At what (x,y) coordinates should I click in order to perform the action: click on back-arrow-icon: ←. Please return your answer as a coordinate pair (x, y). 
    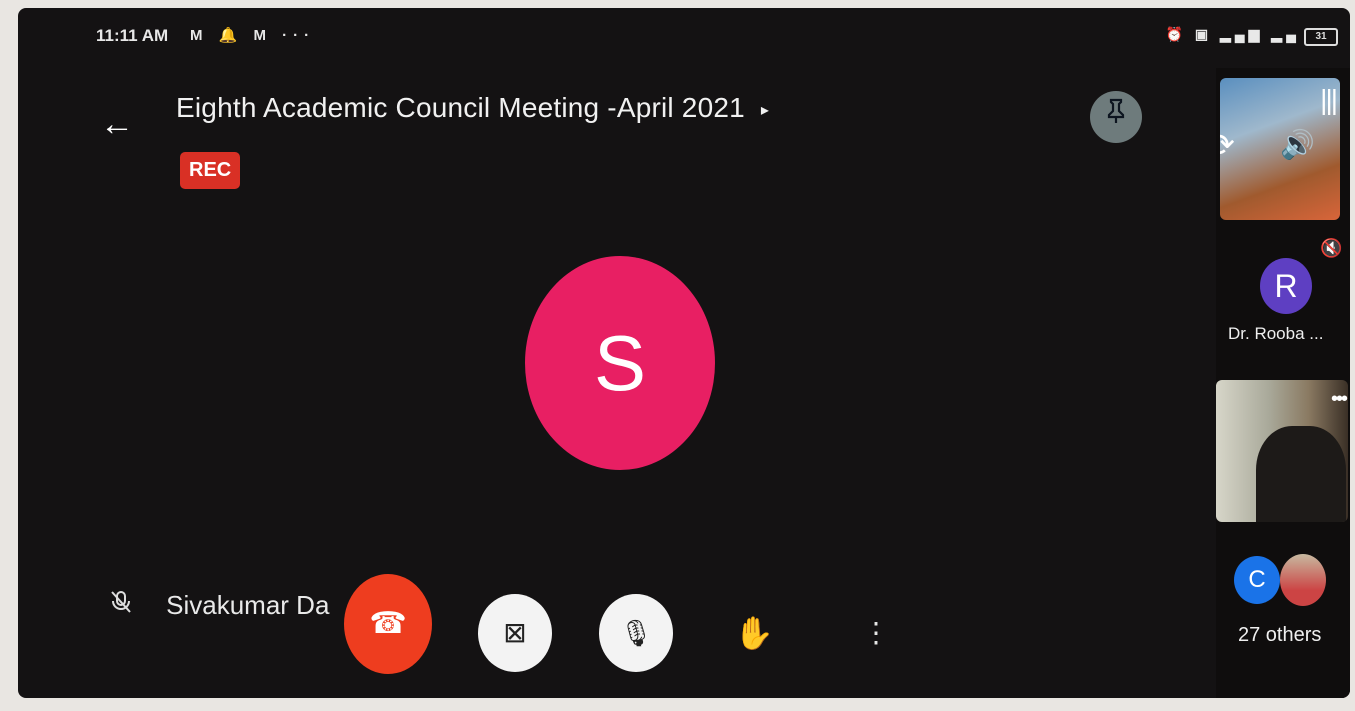
    Looking at the image, I should click on (118, 124).